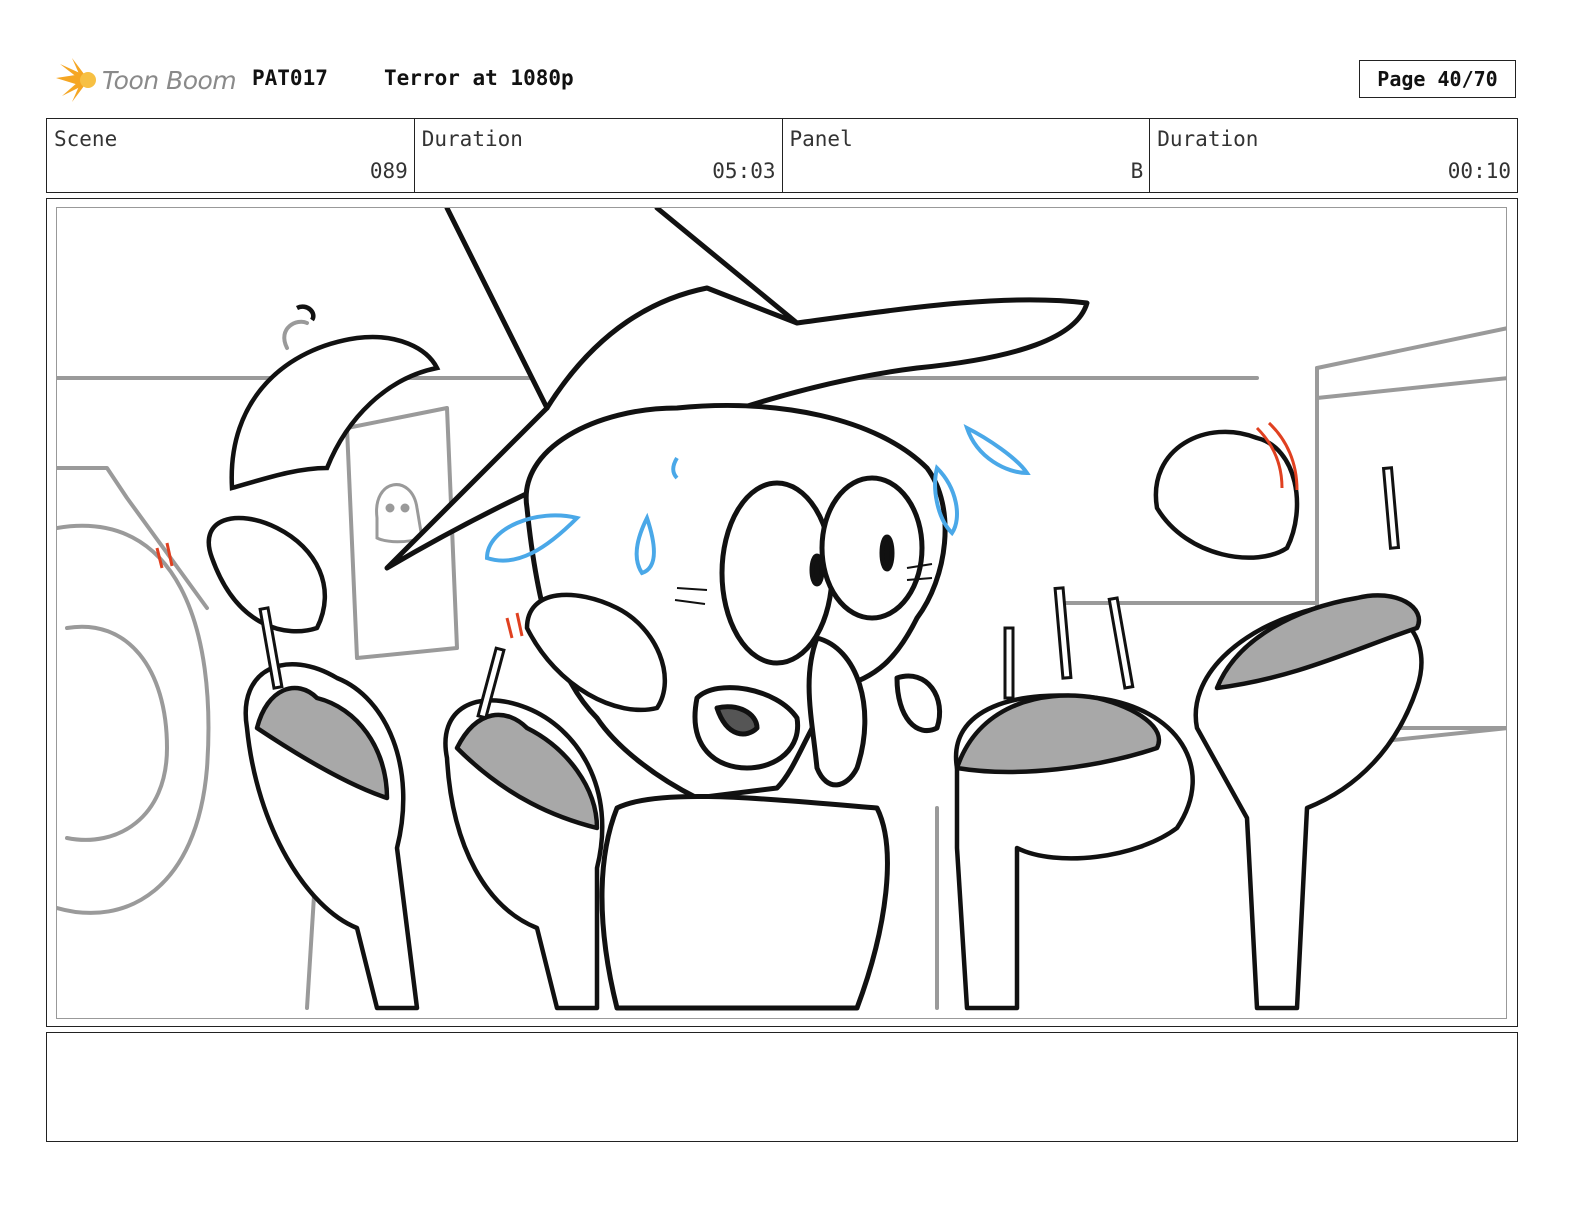  Describe the element at coordinates (1137, 171) in the screenshot. I see `panel-value: B` at that location.